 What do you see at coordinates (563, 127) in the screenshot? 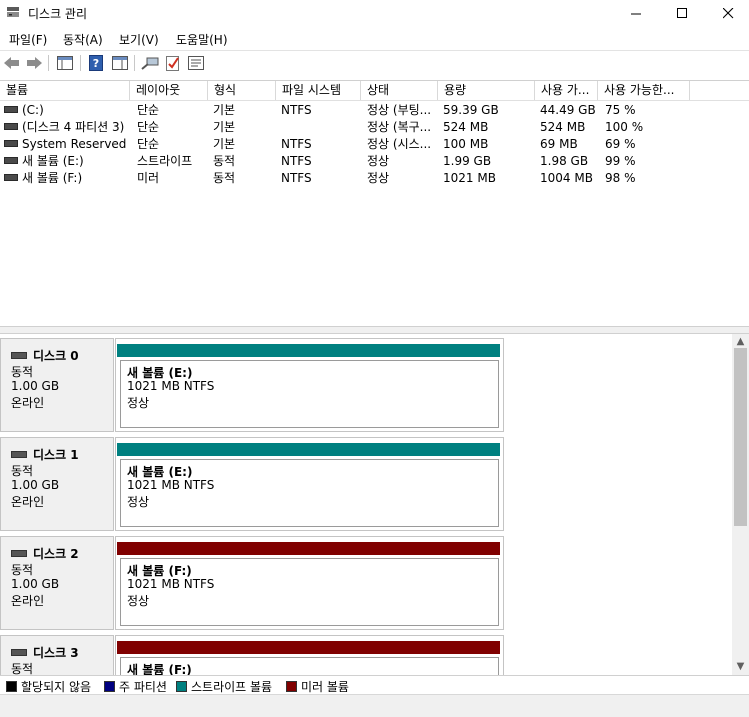
I see `volume-free-space: 524 MB` at bounding box center [563, 127].